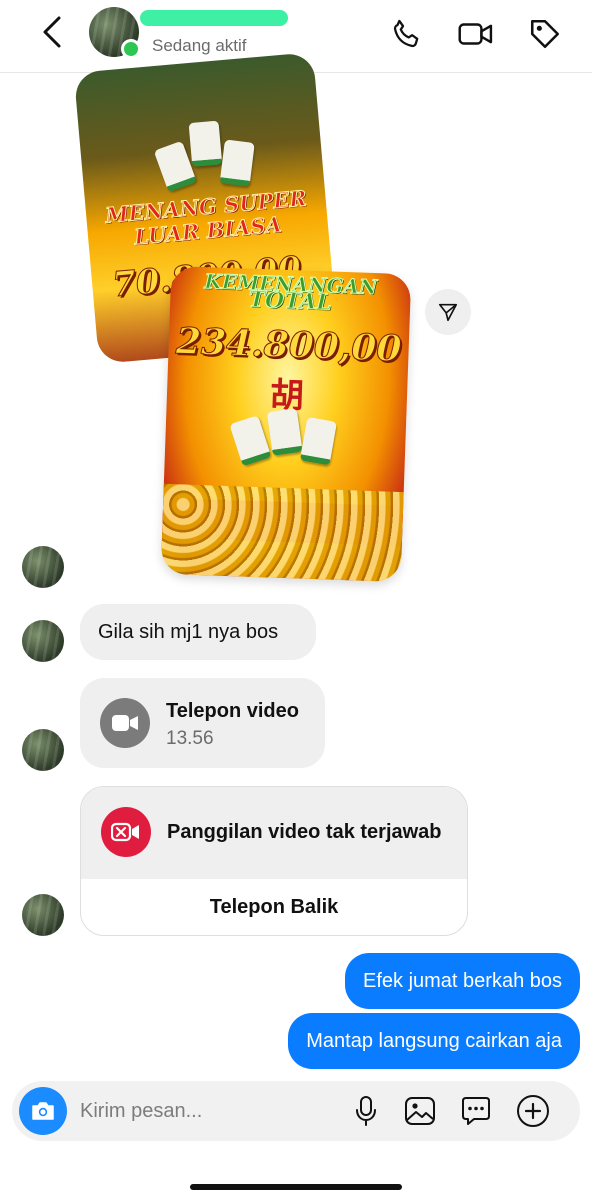 The width and height of the screenshot is (592, 1203). I want to click on camera-icon, so click(43, 1111).